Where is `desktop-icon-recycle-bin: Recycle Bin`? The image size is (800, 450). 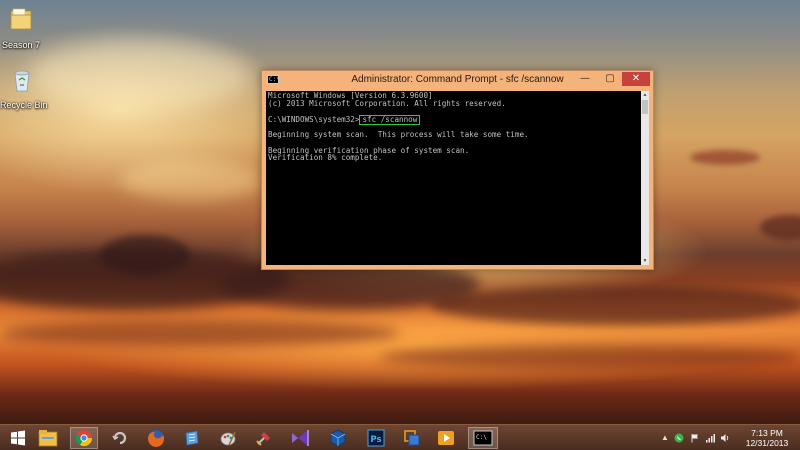 desktop-icon-recycle-bin: Recycle Bin is located at coordinates (24, 88).